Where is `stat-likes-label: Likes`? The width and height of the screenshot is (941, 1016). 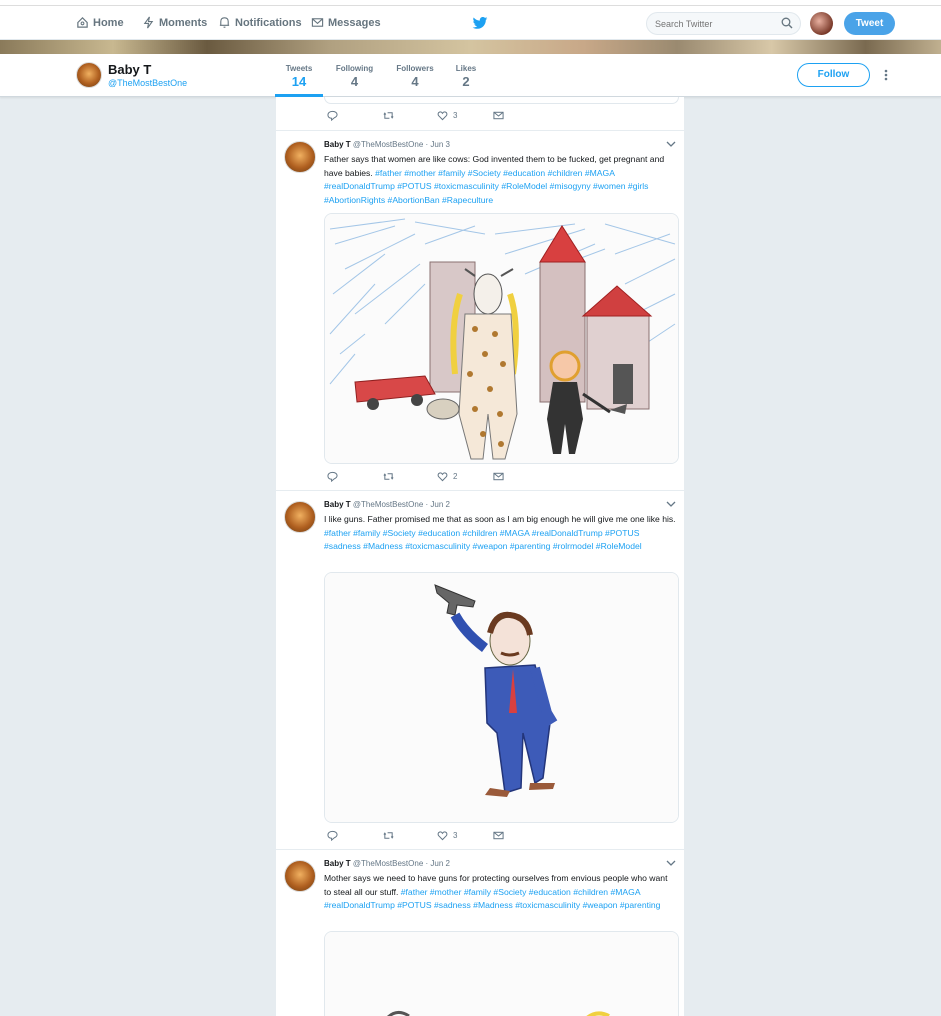 stat-likes-label: Likes is located at coordinates (466, 68).